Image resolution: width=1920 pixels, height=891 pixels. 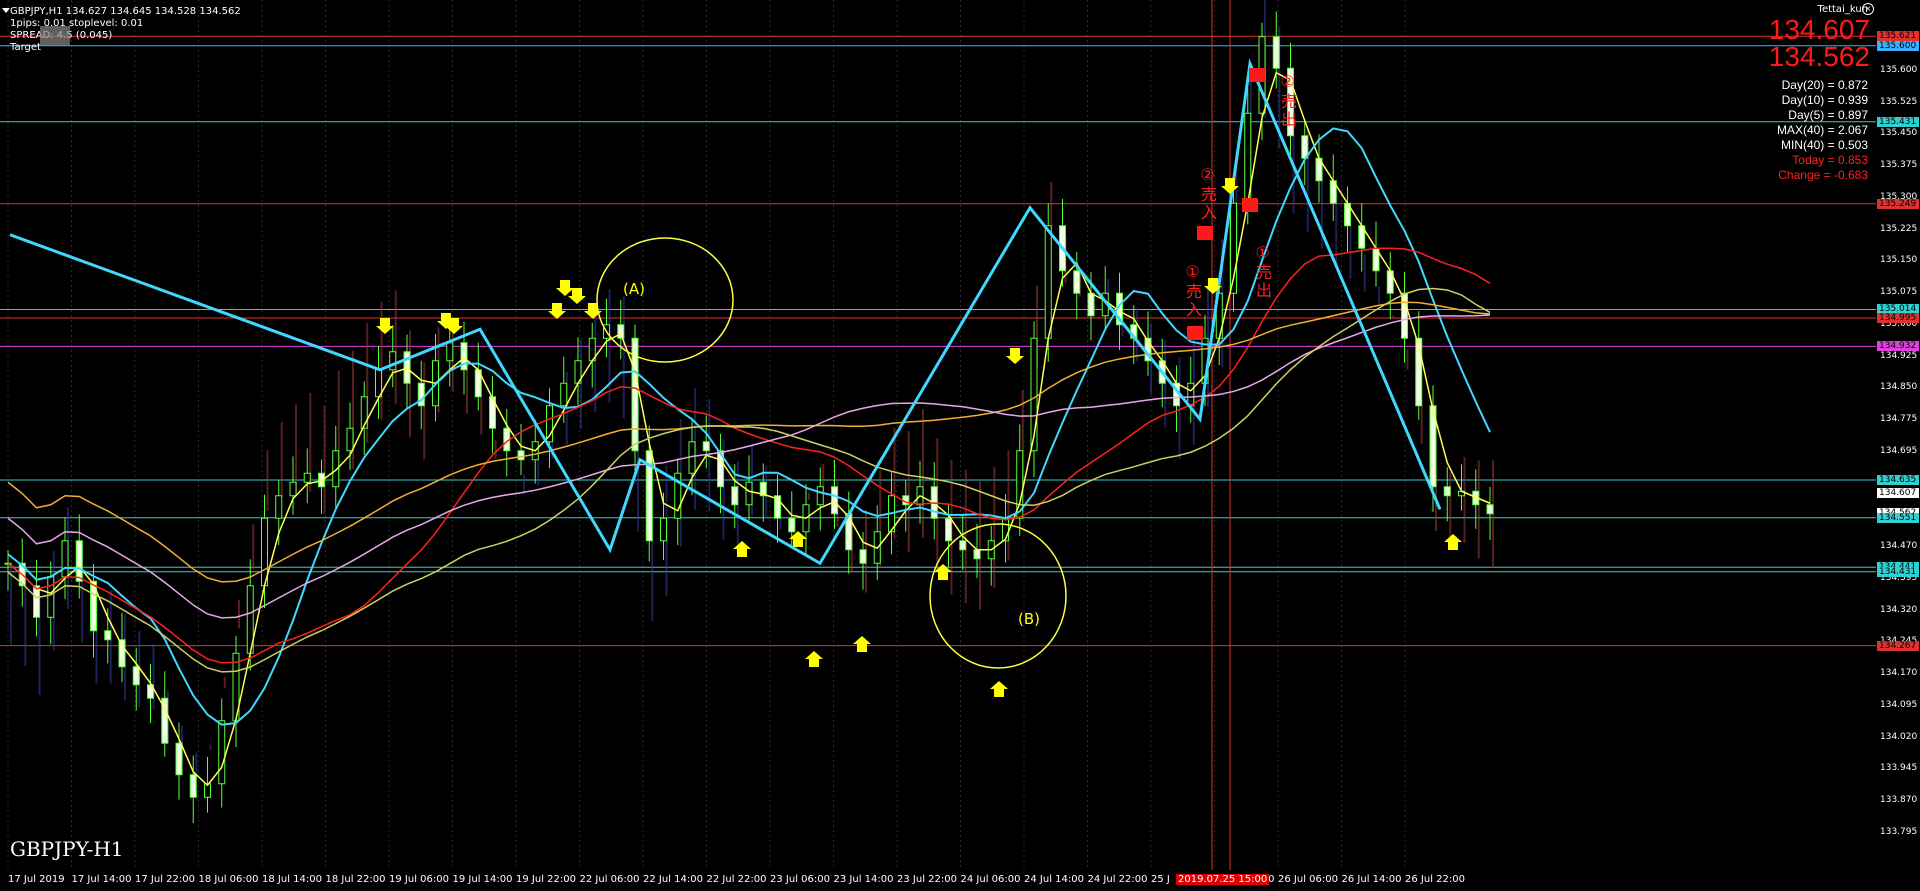 What do you see at coordinates (1899, 609) in the screenshot?
I see `price-tick-label: 134.320` at bounding box center [1899, 609].